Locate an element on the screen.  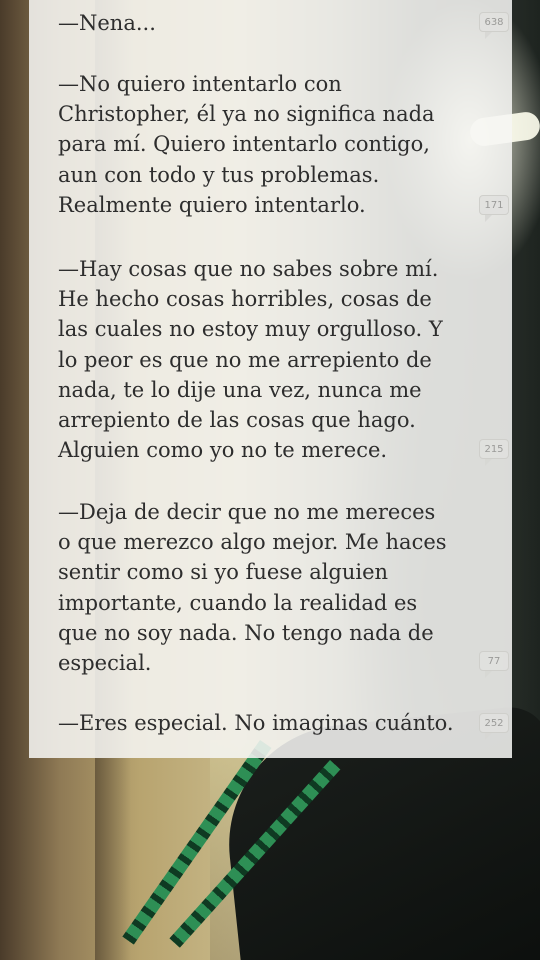
inline-comment-count: 77 is located at coordinates (494, 661).